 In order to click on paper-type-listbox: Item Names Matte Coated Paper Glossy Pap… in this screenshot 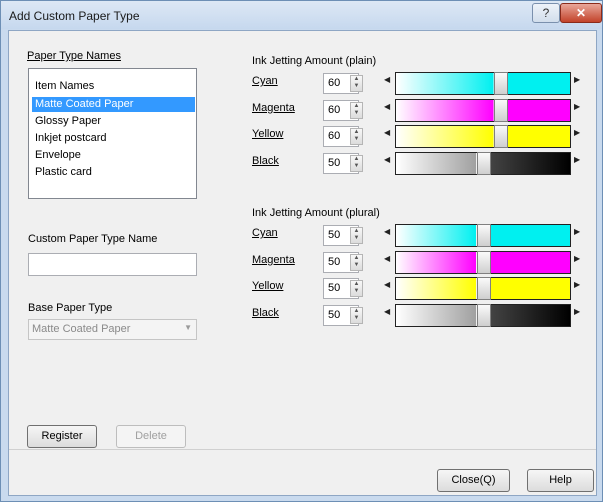, I will do `click(112, 133)`.